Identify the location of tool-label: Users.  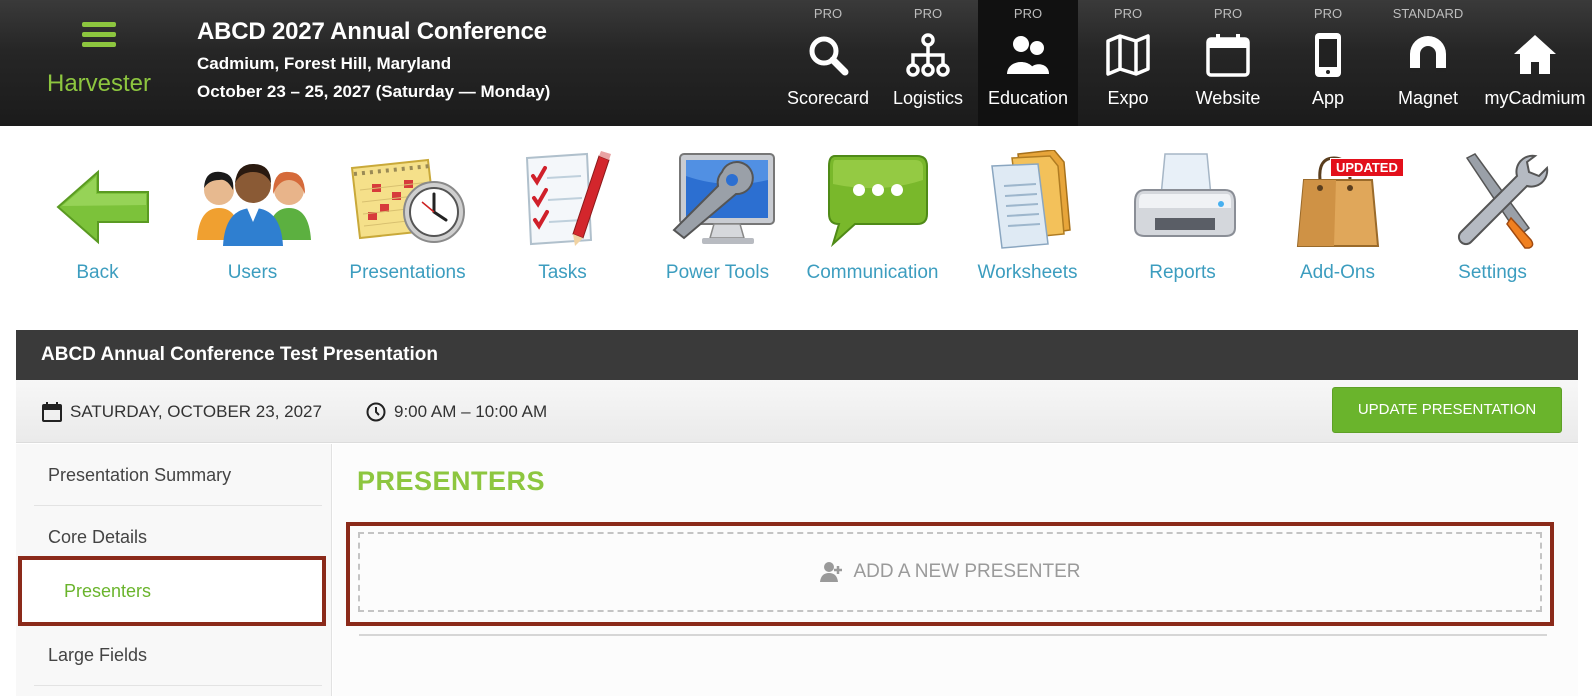
(252, 272).